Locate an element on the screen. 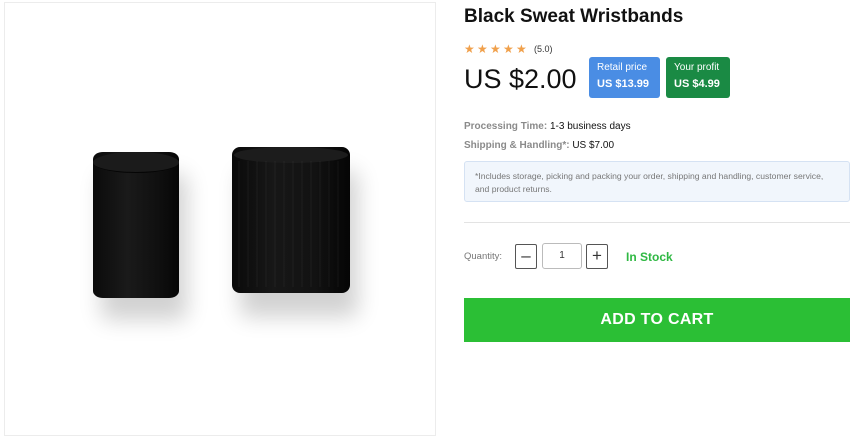 The image size is (860, 442). quantity-decrease-button: – is located at coordinates (526, 256).